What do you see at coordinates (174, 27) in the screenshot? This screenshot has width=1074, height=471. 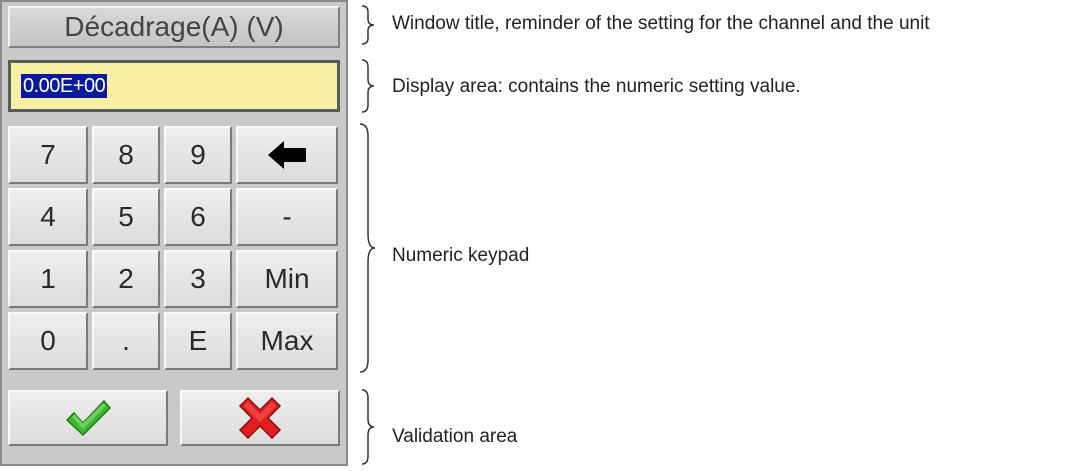 I see `window-title: Décadrage(A) (V)` at bounding box center [174, 27].